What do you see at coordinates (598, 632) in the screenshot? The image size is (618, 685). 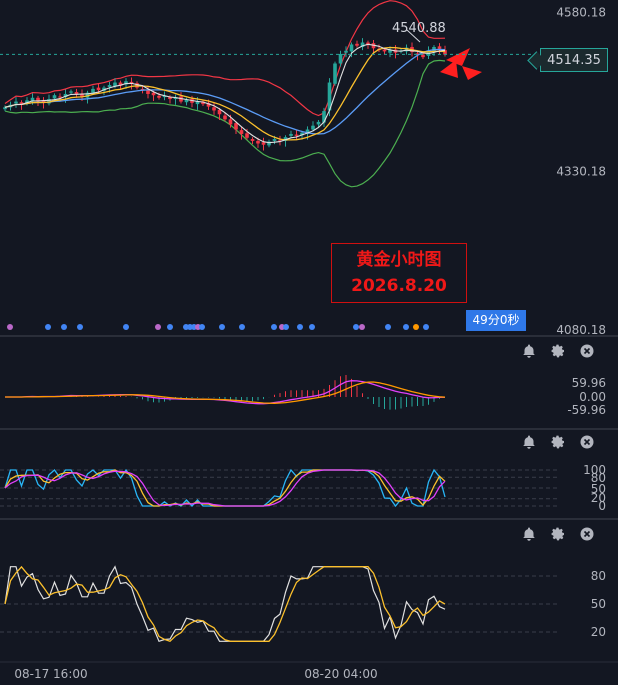 I see `rsi-tick-label: 20` at bounding box center [598, 632].